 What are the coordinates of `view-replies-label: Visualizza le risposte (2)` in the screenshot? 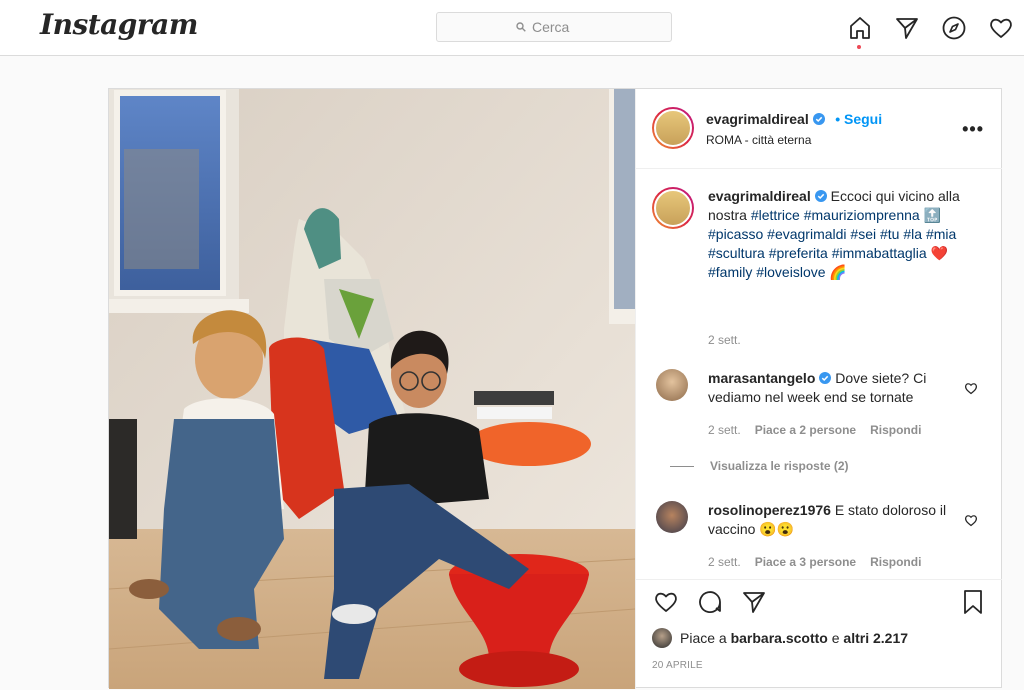 It's located at (779, 466).